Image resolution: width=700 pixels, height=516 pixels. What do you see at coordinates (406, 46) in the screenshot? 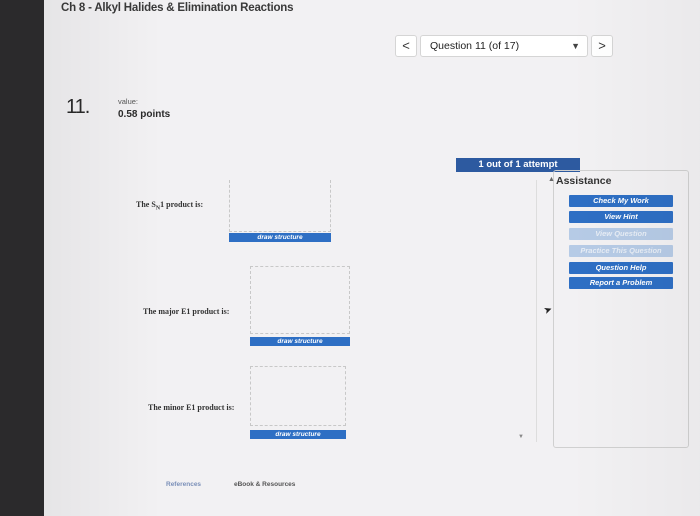
I see `previous-question-button: <` at bounding box center [406, 46].